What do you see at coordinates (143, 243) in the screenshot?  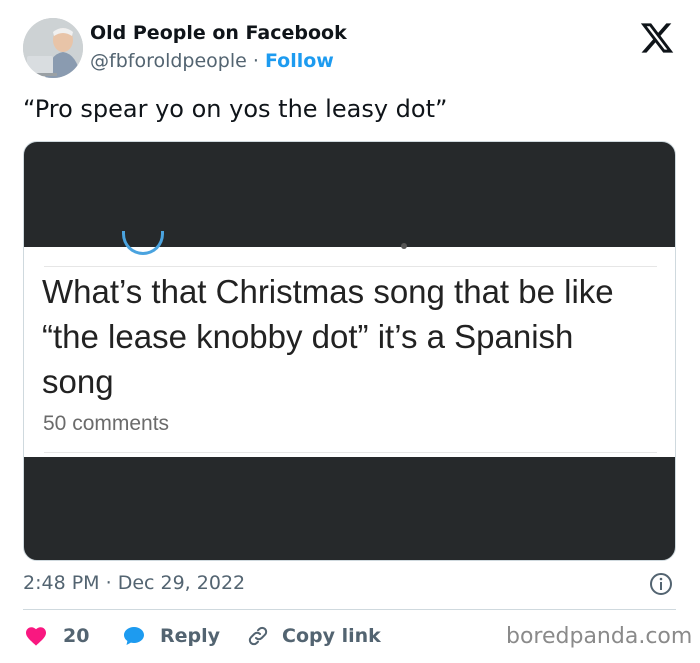 I see `community-icon` at bounding box center [143, 243].